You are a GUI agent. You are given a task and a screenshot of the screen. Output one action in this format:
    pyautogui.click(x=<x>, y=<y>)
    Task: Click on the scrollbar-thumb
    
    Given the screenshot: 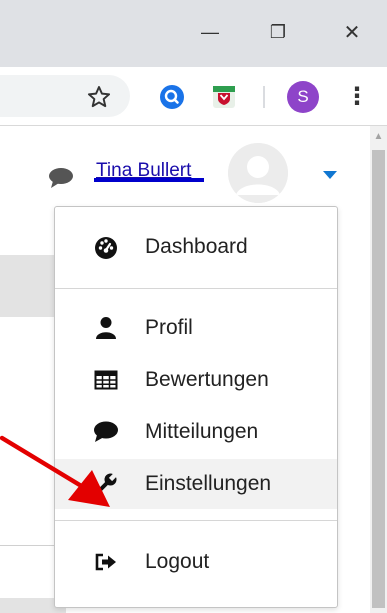 What is the action you would take?
    pyautogui.click(x=378, y=379)
    